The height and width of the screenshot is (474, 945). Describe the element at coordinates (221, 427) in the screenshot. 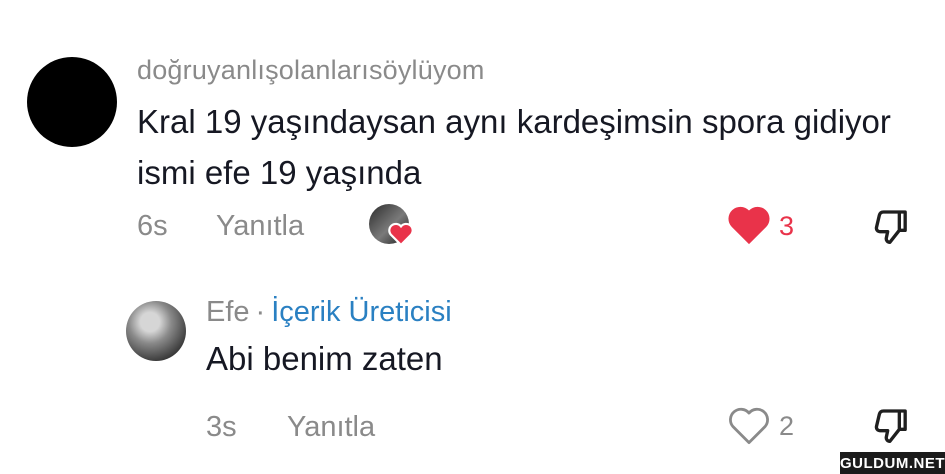

I see `reply-time: 3s` at that location.